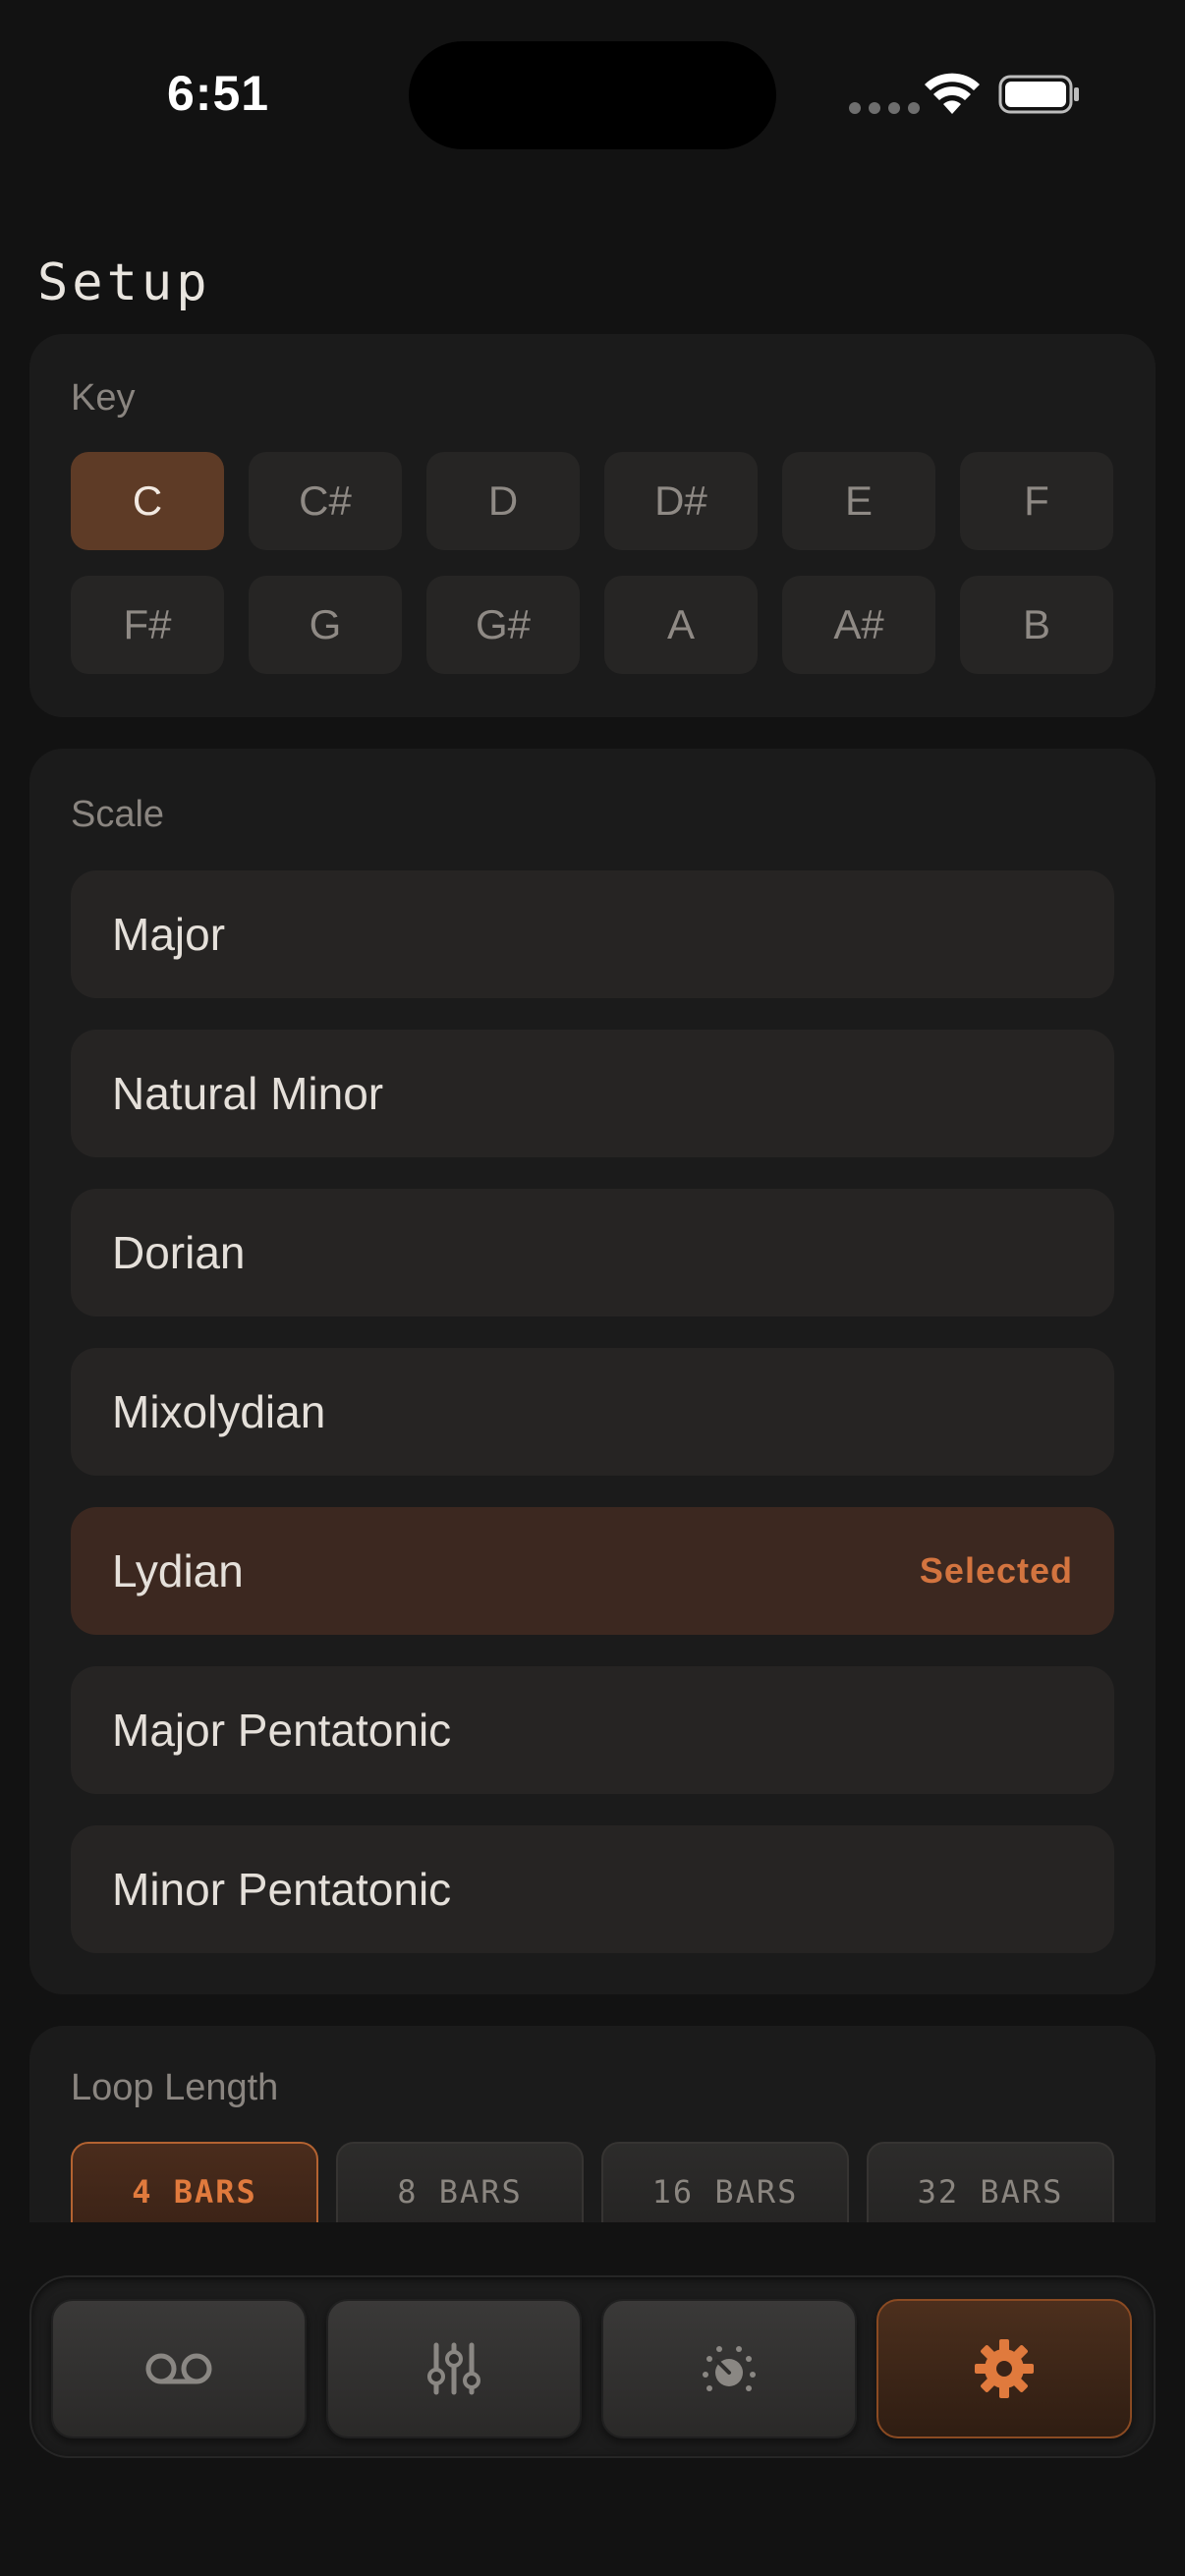 The width and height of the screenshot is (1185, 2576). I want to click on tab-effects, so click(729, 2368).